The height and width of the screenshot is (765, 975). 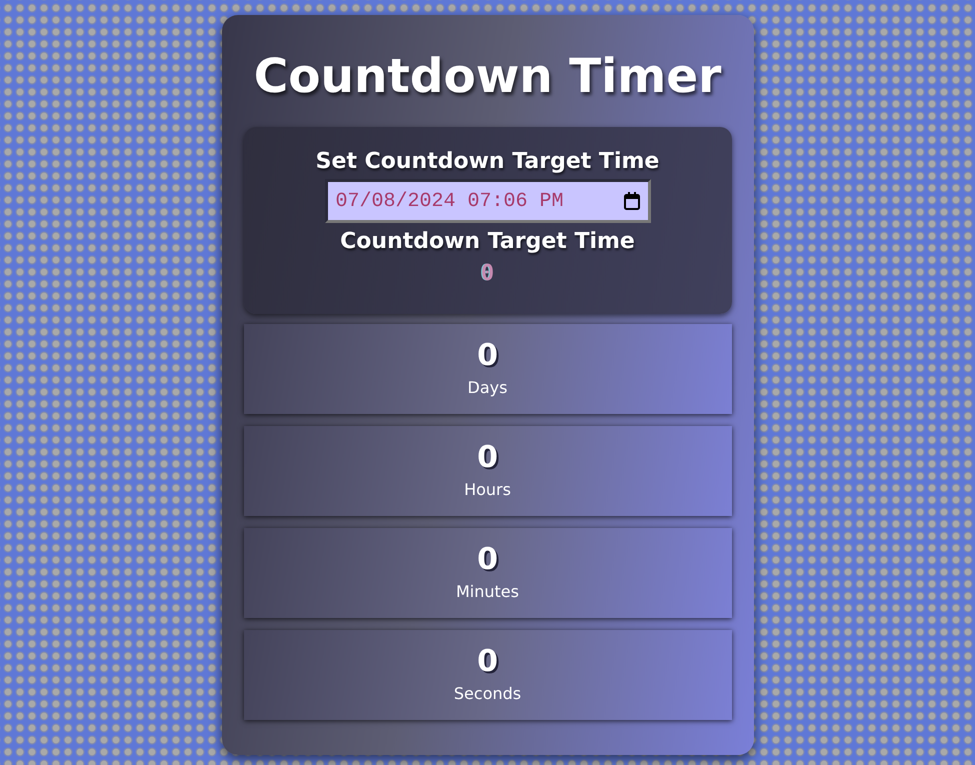 I want to click on date-time-field: 07/08/2024 07:06 PM, so click(x=487, y=201).